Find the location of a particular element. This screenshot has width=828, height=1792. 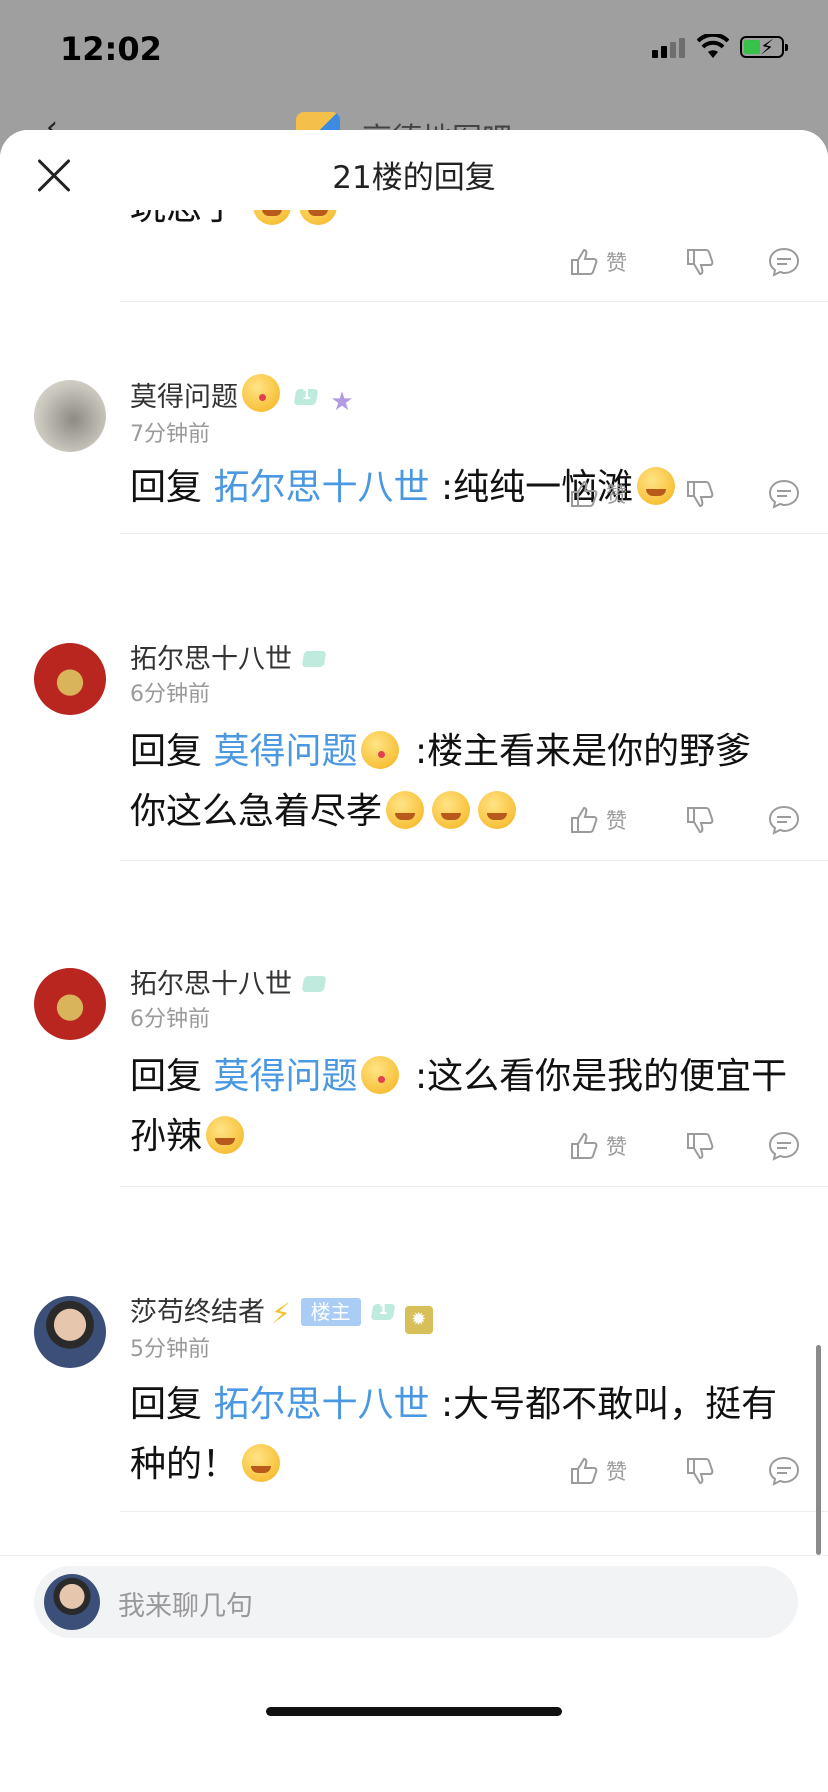

wifi-icon is located at coordinates (713, 46).